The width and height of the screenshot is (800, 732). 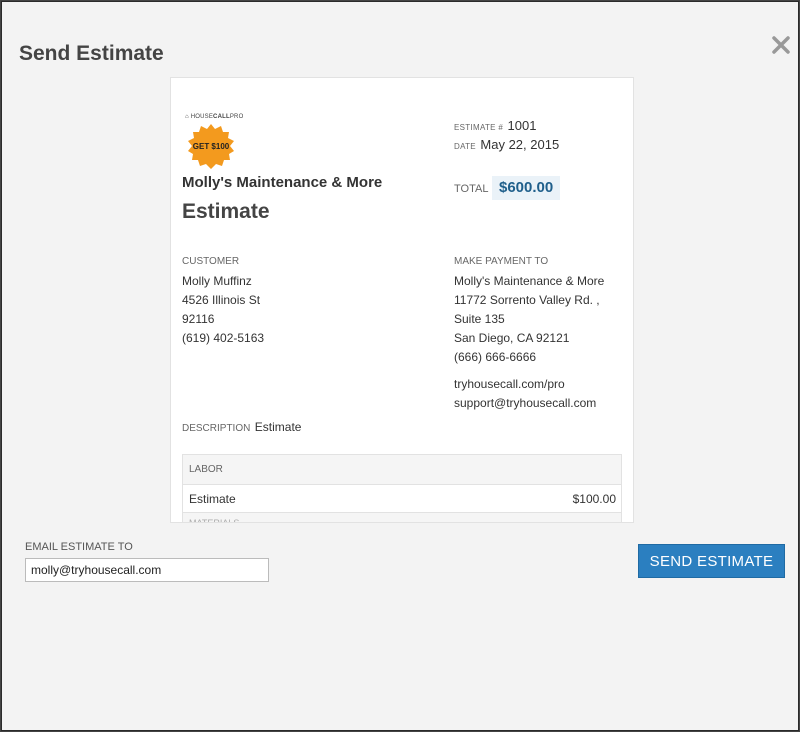 I want to click on send-estimate-button: SEND ESTIMATE, so click(x=711, y=561).